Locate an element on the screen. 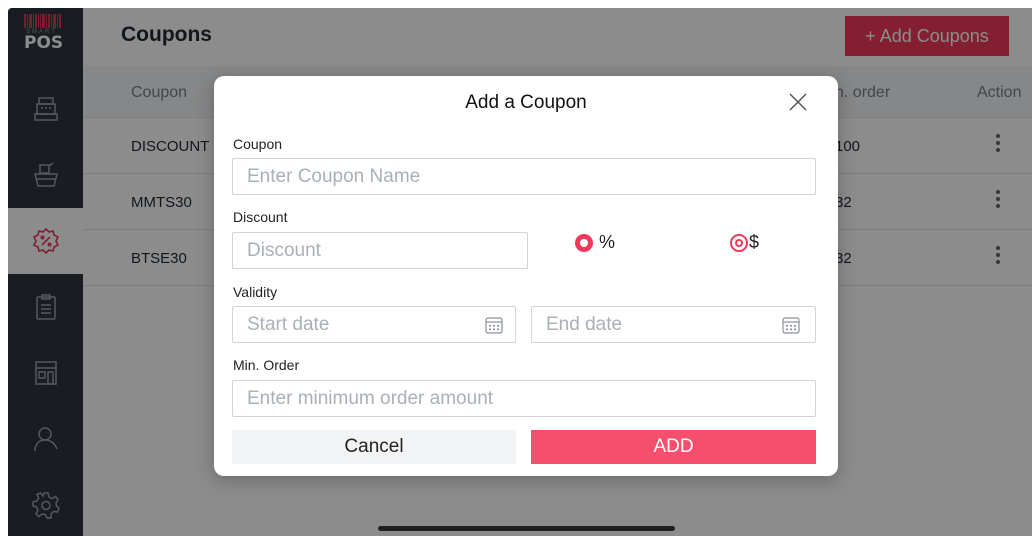 The image size is (1032, 536). dollar-label: $ is located at coordinates (754, 242).